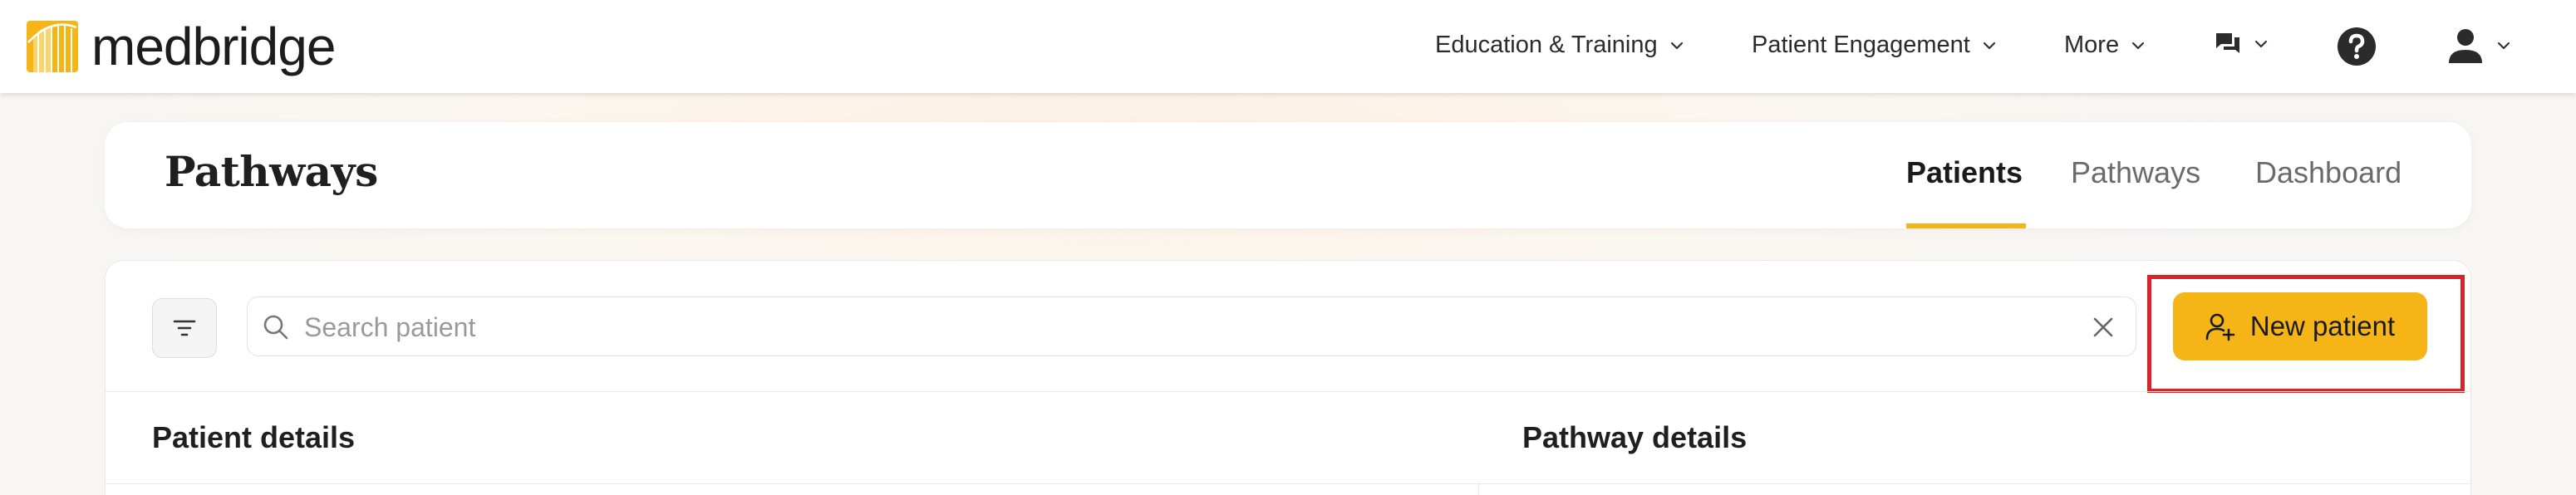 The height and width of the screenshot is (495, 2576). I want to click on user-icon, so click(2465, 46).